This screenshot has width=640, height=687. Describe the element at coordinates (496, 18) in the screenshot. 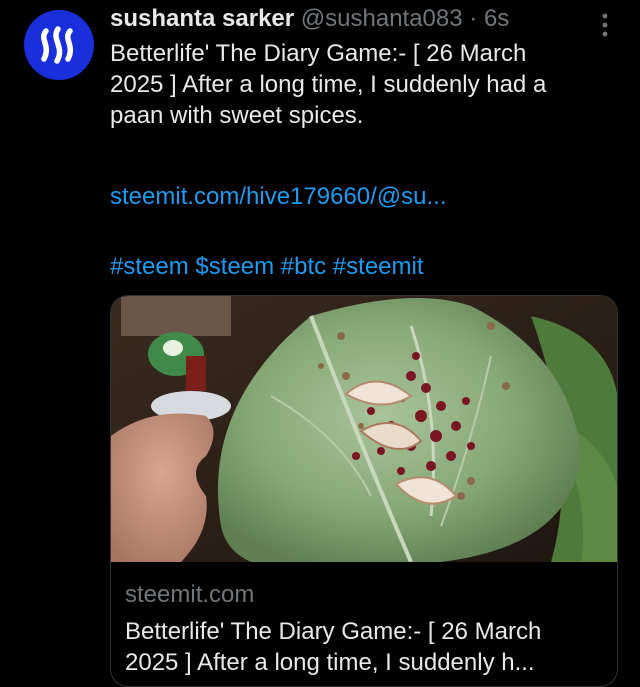

I see `timestamp: 6s` at that location.